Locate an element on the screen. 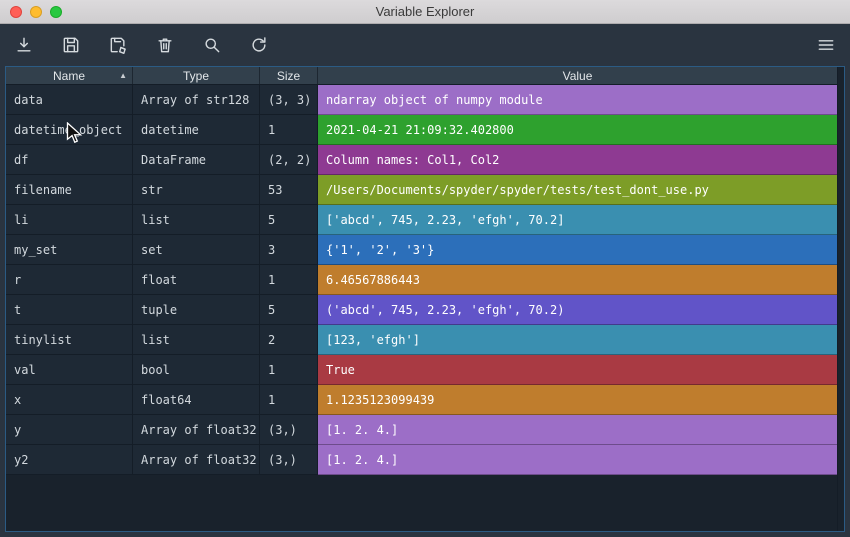 Image resolution: width=850 pixels, height=537 pixels. cell-variable-type: str is located at coordinates (196, 190).